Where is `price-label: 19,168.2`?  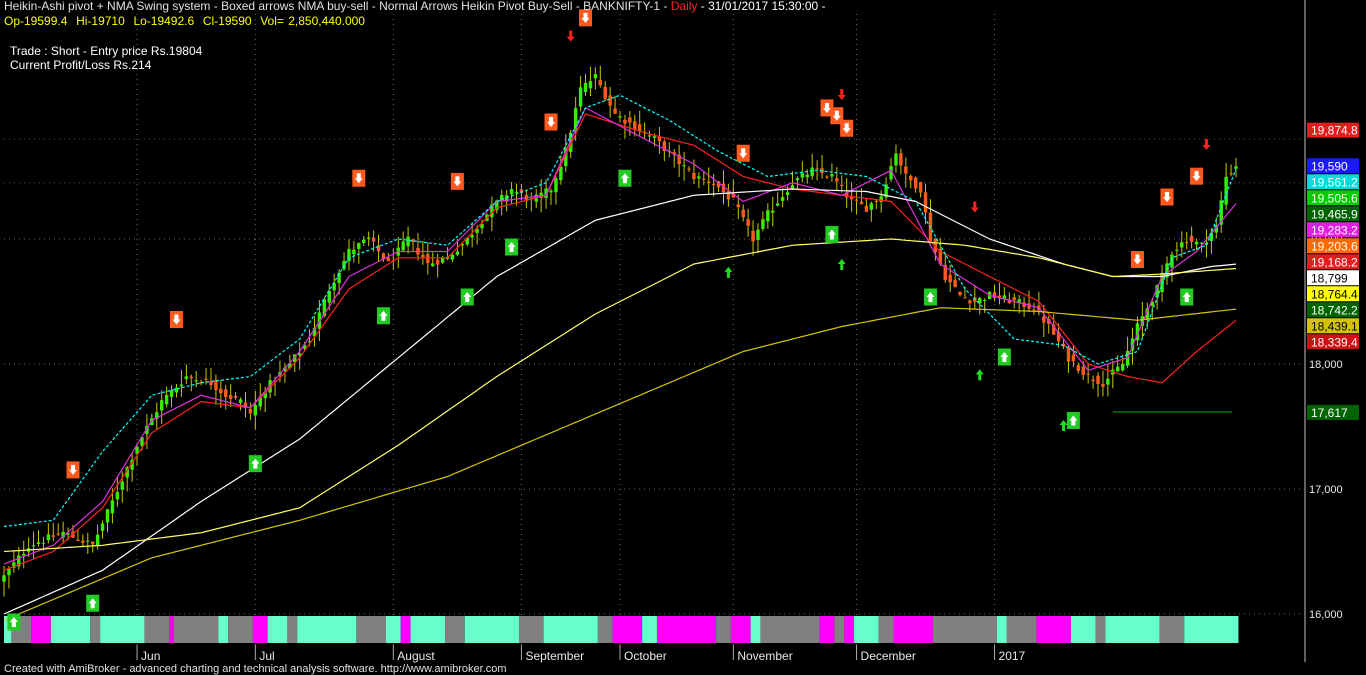
price-label: 19,168.2 is located at coordinates (1333, 262).